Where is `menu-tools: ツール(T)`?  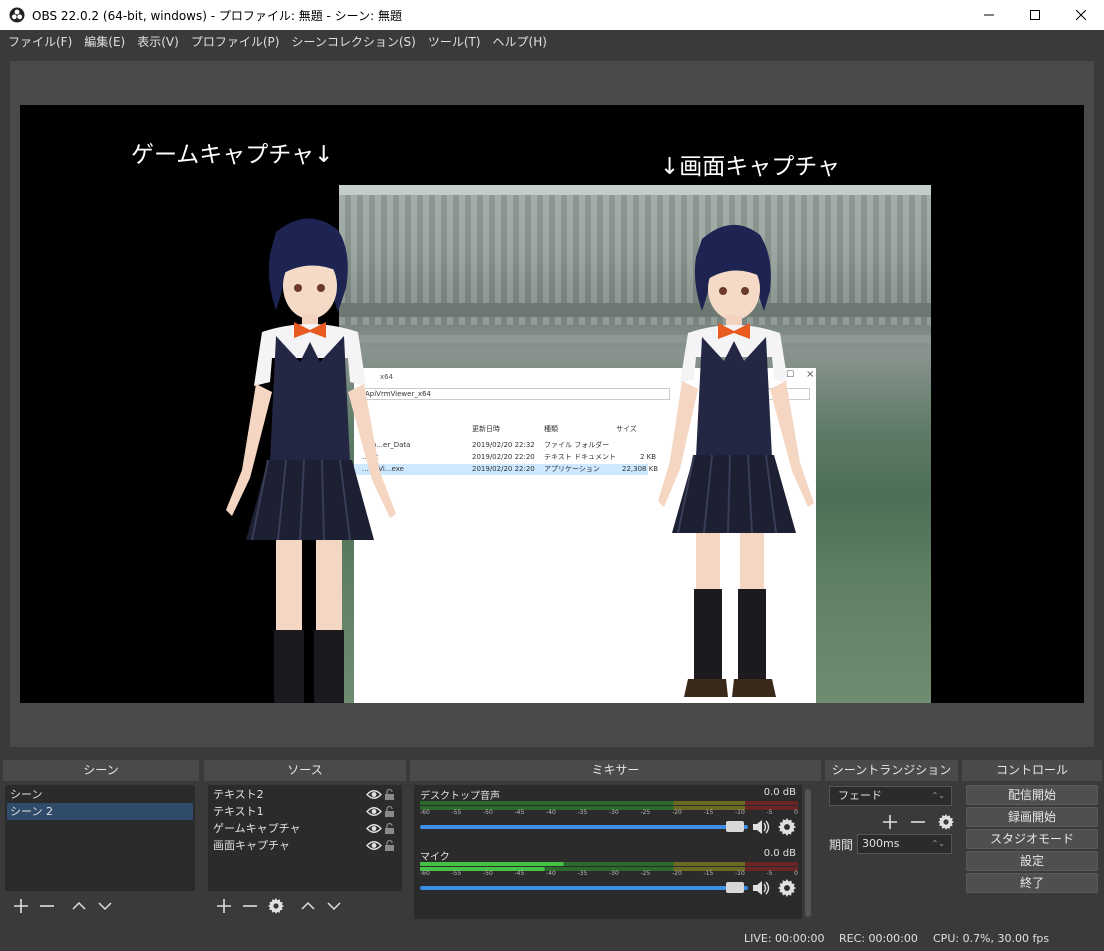
menu-tools: ツール(T) is located at coordinates (454, 42).